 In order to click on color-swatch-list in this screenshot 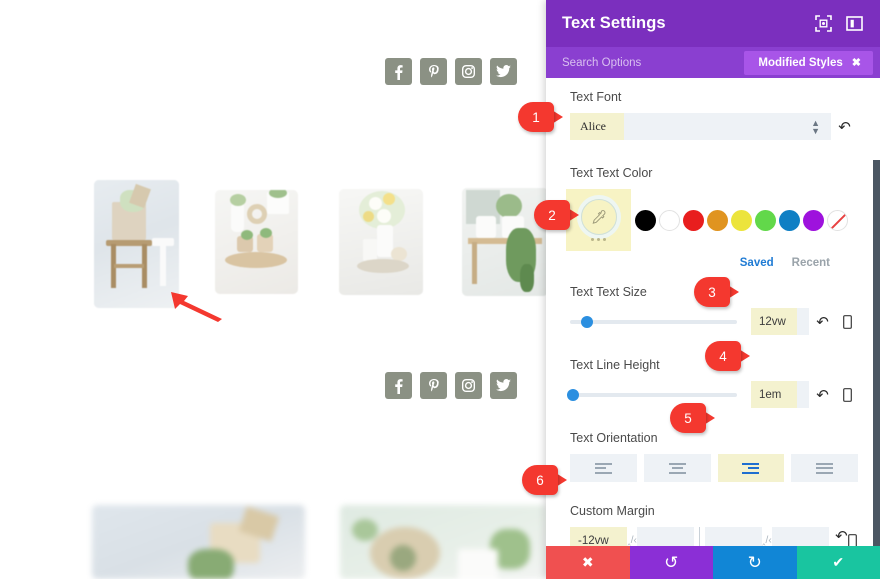, I will do `click(741, 220)`.